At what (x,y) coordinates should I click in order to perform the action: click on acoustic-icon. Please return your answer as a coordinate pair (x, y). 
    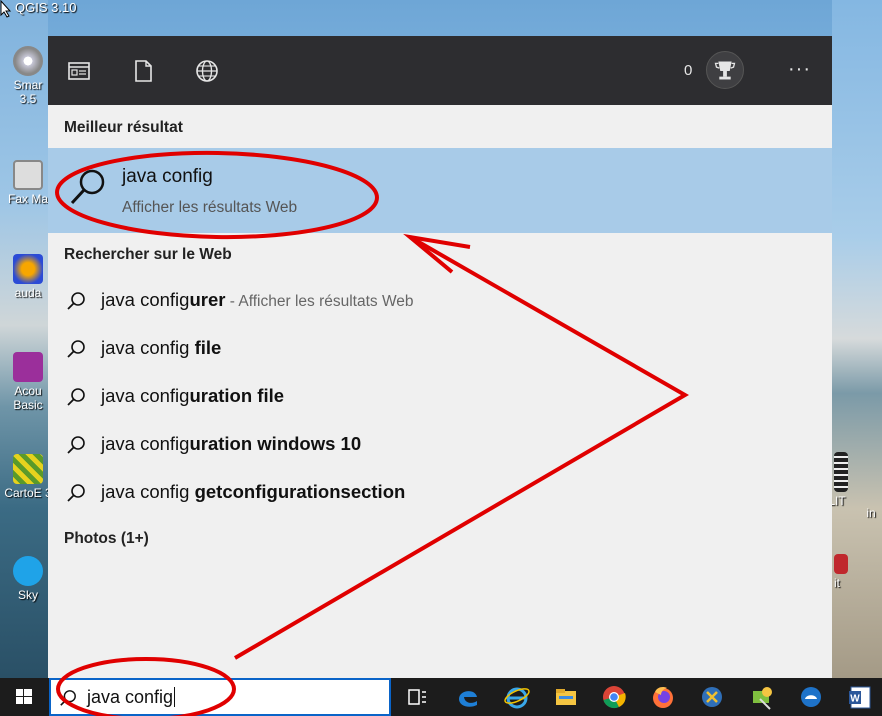
    Looking at the image, I should click on (28, 367).